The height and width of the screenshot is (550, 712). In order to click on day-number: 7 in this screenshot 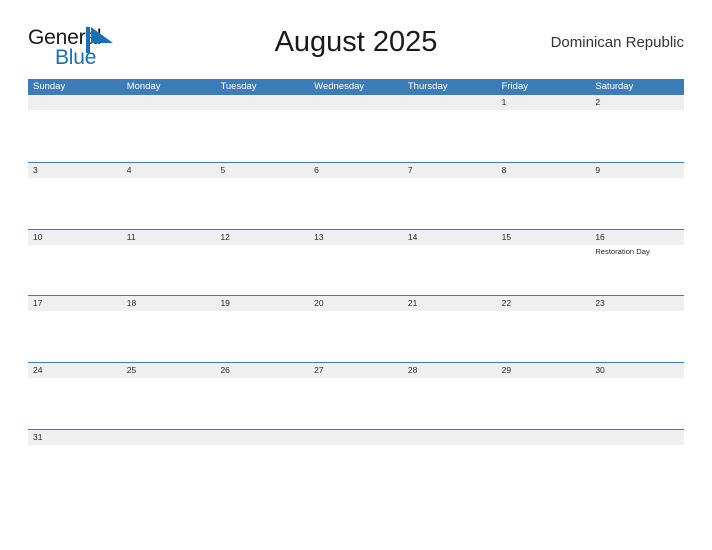, I will do `click(449, 170)`.